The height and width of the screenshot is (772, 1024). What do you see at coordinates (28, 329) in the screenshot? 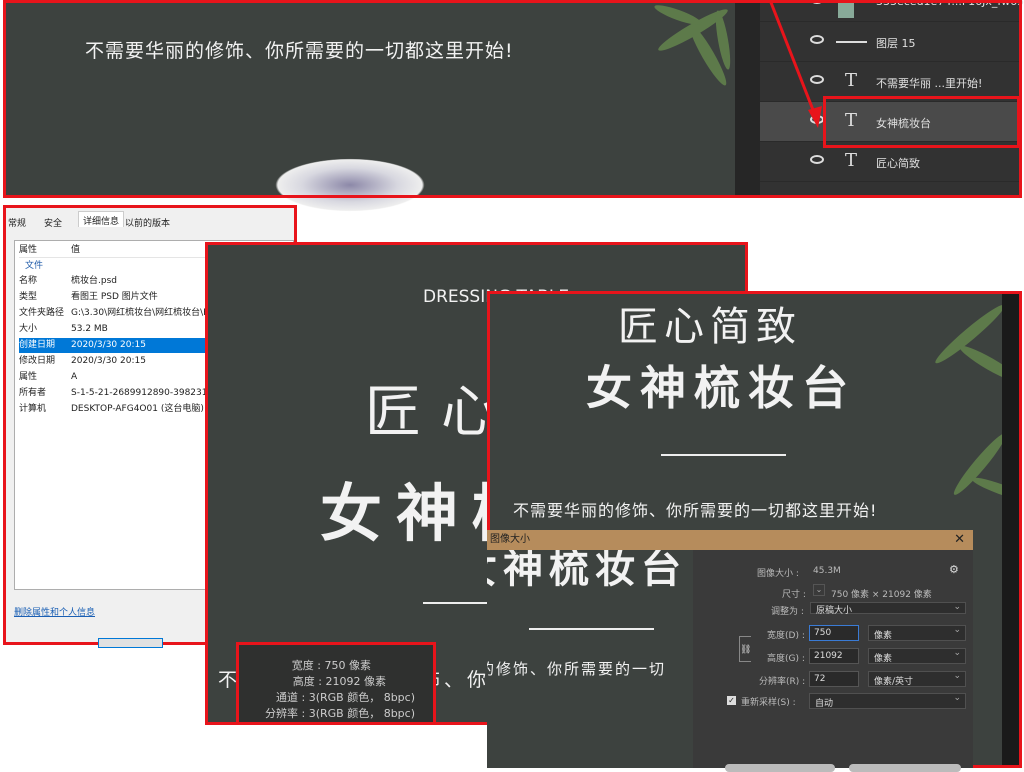
I see `property-key: 大小` at bounding box center [28, 329].